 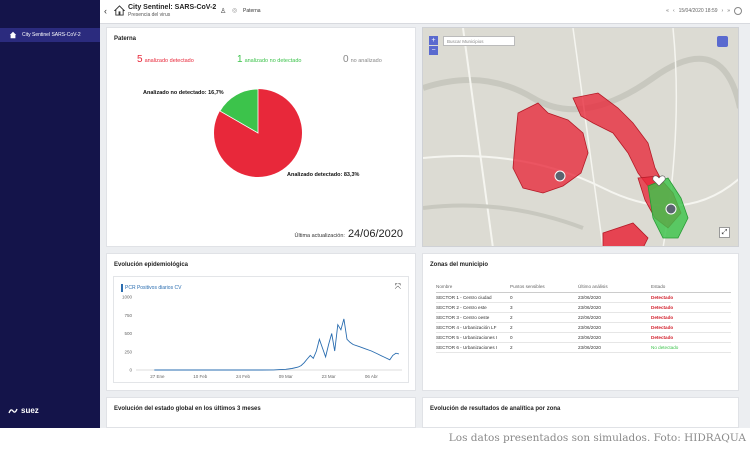 What do you see at coordinates (149, 15) in the screenshot?
I see `app-subtitle: Presencia del virus` at bounding box center [149, 15].